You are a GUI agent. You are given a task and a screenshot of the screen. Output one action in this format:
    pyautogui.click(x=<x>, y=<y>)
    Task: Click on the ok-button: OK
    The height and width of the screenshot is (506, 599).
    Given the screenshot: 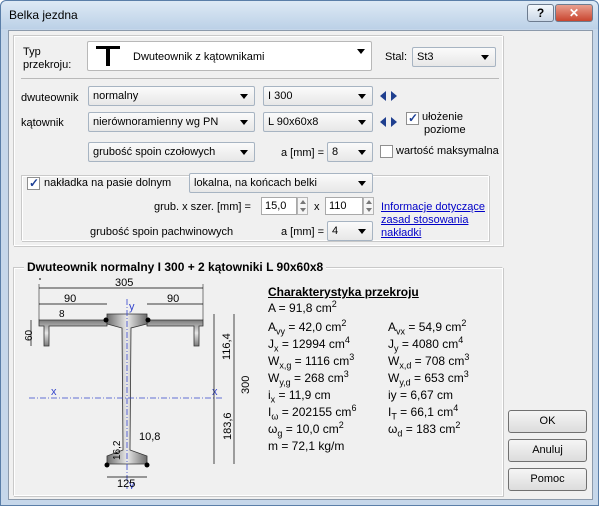 What is the action you would take?
    pyautogui.click(x=547, y=421)
    